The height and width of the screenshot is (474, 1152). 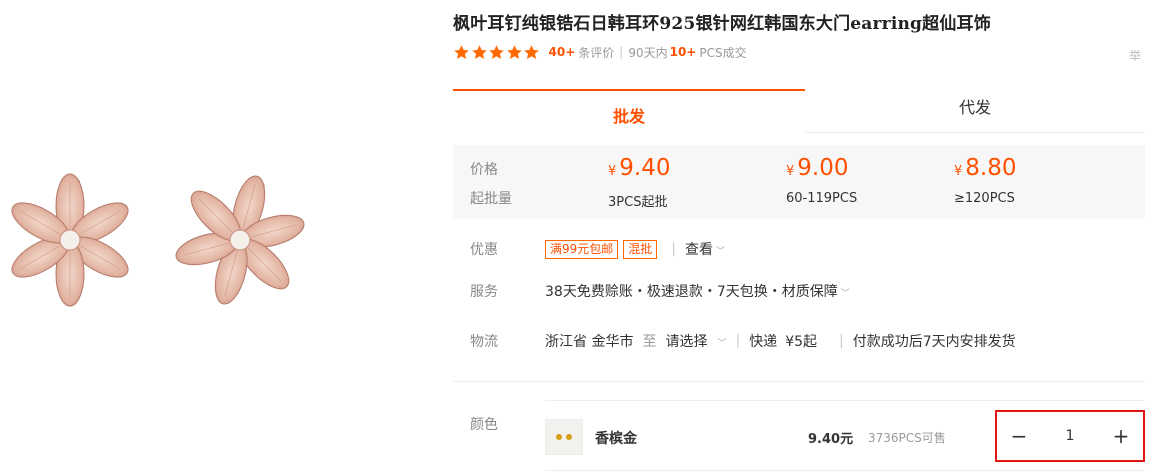 What do you see at coordinates (484, 170) in the screenshot?
I see `price-label: 价格` at bounding box center [484, 170].